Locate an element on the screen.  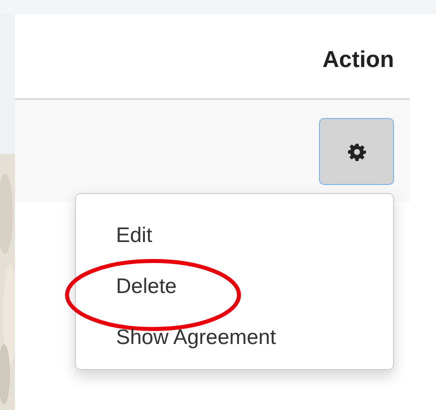
settings-icon is located at coordinates (357, 151).